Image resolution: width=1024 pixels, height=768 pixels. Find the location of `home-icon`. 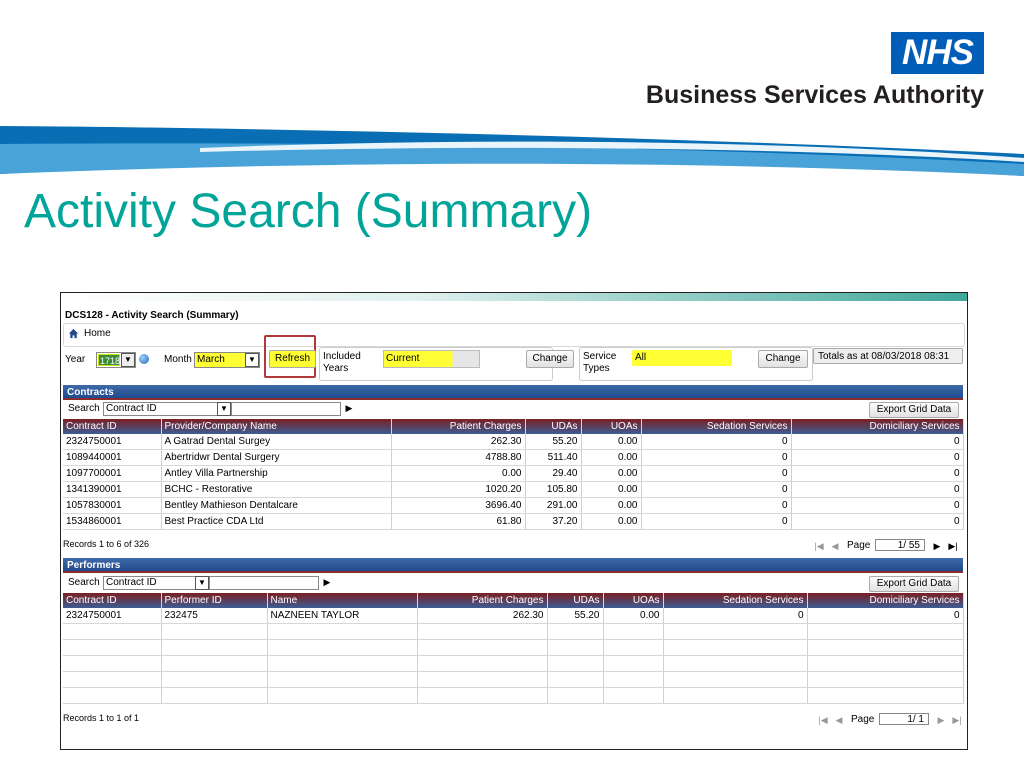

home-icon is located at coordinates (73, 333).